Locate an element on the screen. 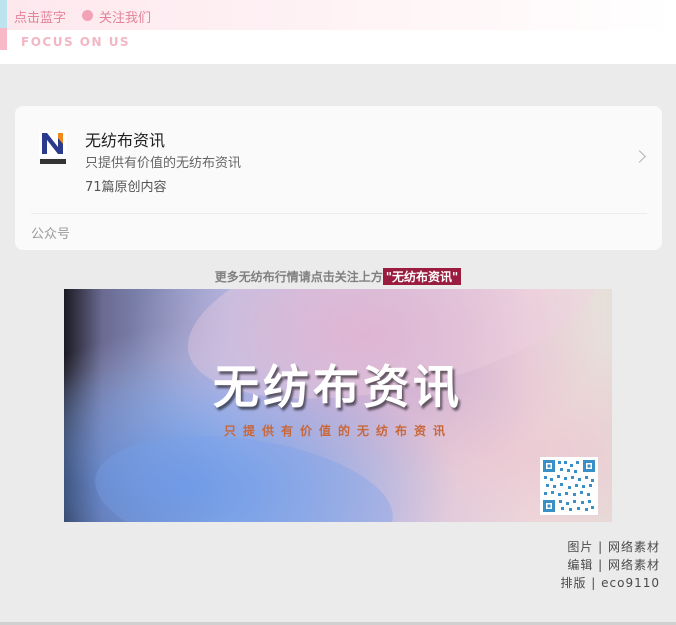 The image size is (676, 625). nonwoven-logo-icon is located at coordinates (53, 147).